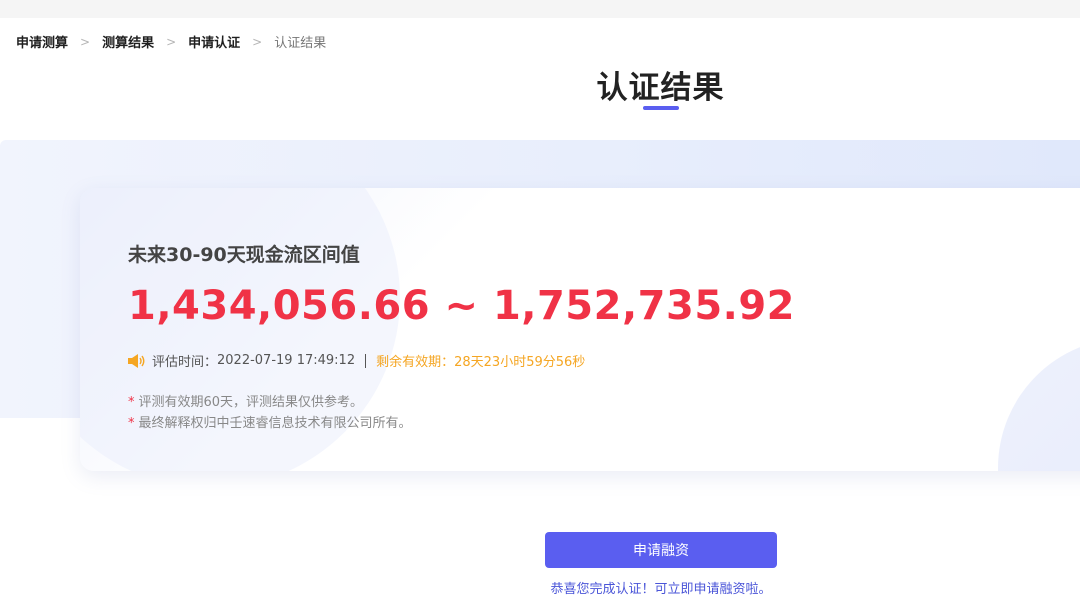  I want to click on eval-time-value: 2022-07-19 17:49:12, so click(286, 360).